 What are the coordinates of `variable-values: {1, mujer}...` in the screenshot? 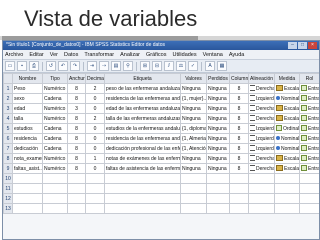 It's located at (193, 98).